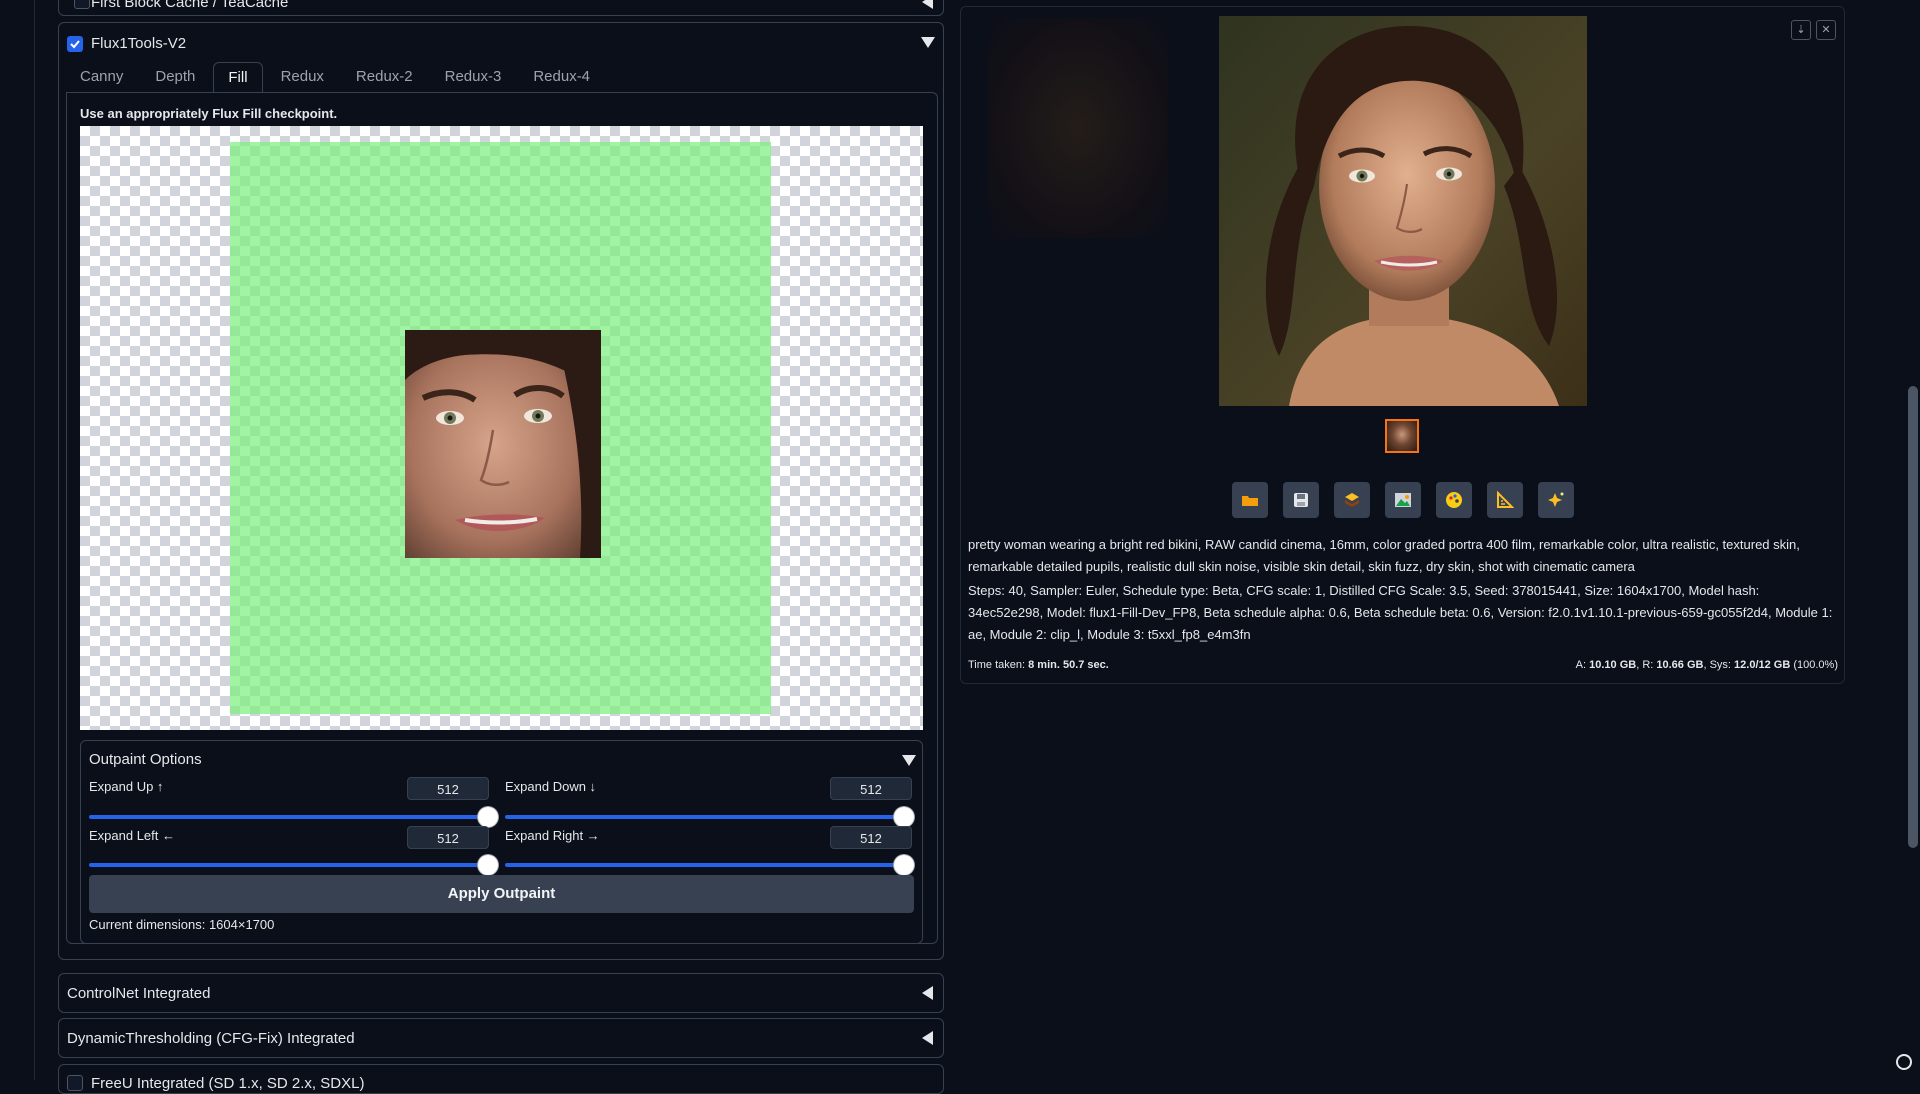  Describe the element at coordinates (1826, 30) in the screenshot. I see `close-icon: ✕` at that location.